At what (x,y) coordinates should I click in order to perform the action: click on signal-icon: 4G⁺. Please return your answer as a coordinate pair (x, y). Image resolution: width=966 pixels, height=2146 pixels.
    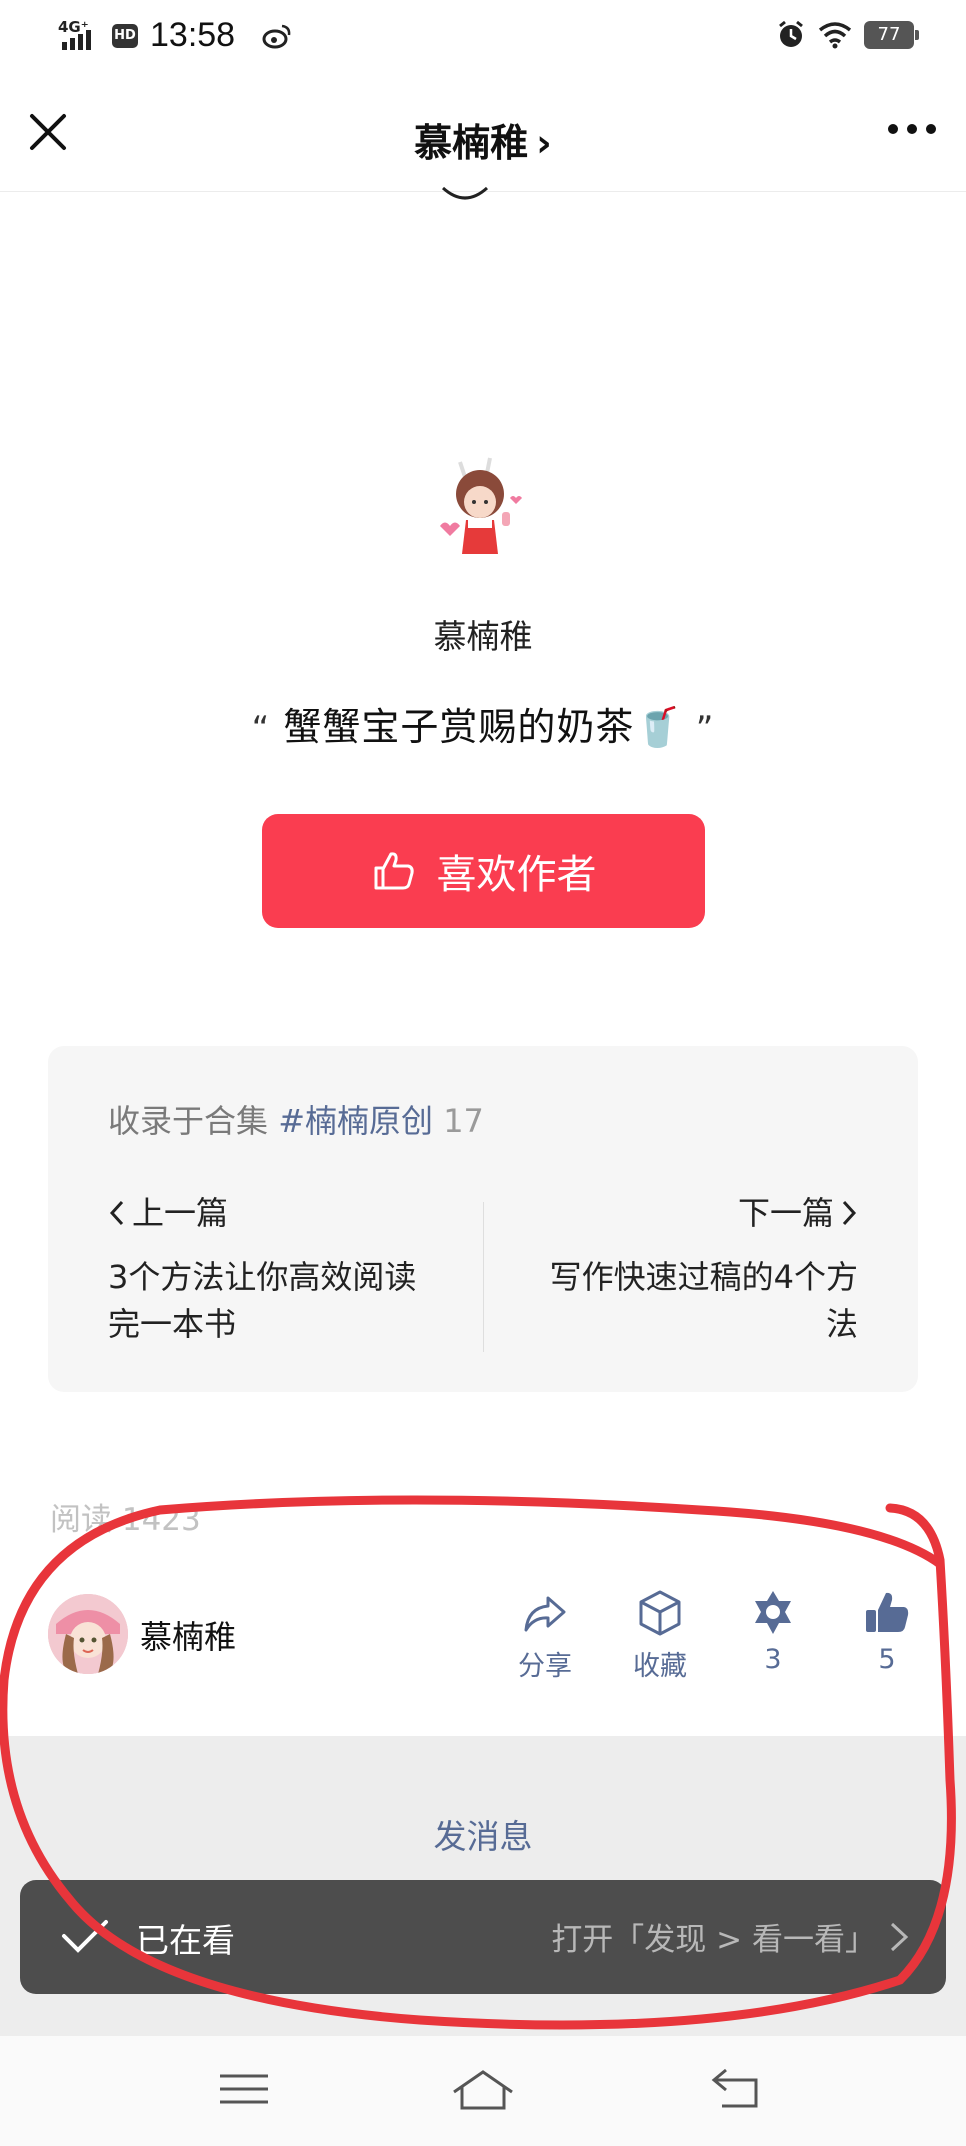
    Looking at the image, I should click on (79, 35).